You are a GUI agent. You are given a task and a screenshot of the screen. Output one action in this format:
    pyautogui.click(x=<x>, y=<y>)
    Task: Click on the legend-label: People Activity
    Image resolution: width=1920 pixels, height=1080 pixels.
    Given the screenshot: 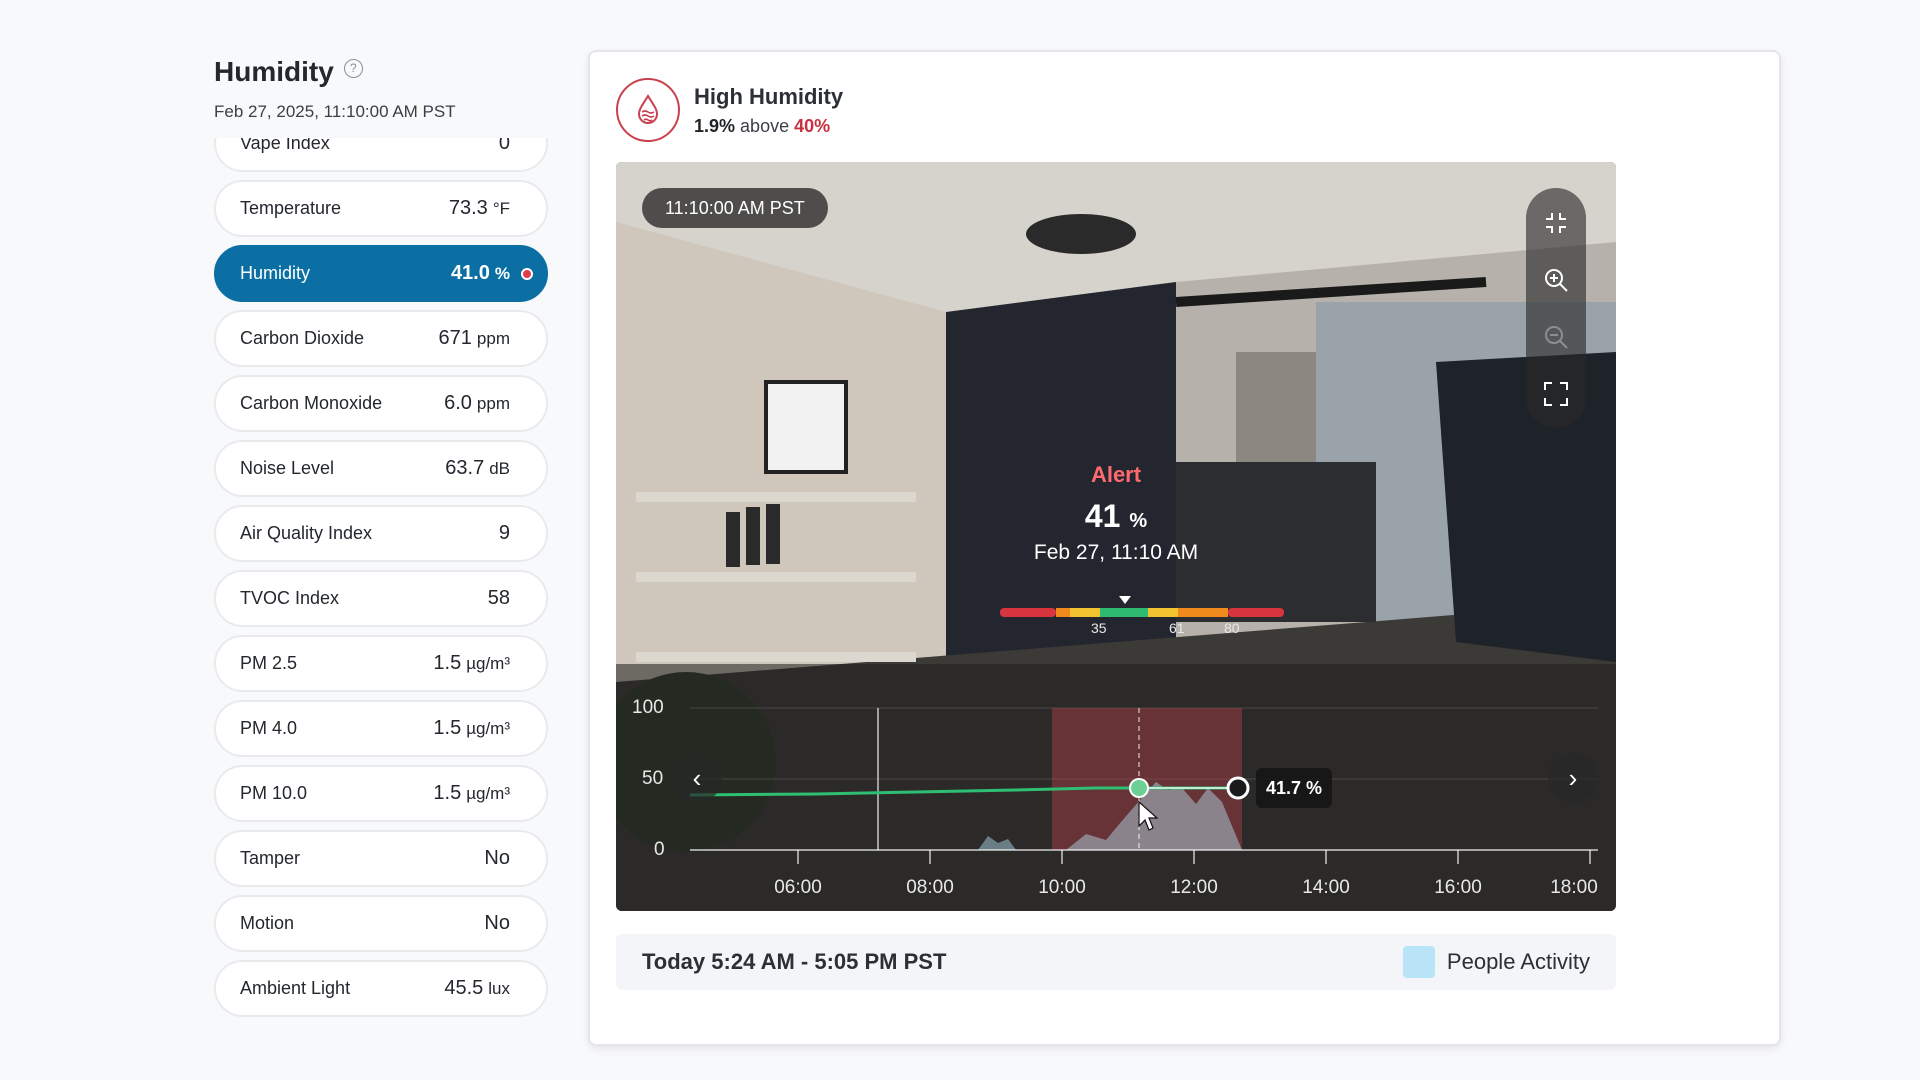 What is the action you would take?
    pyautogui.click(x=1518, y=961)
    